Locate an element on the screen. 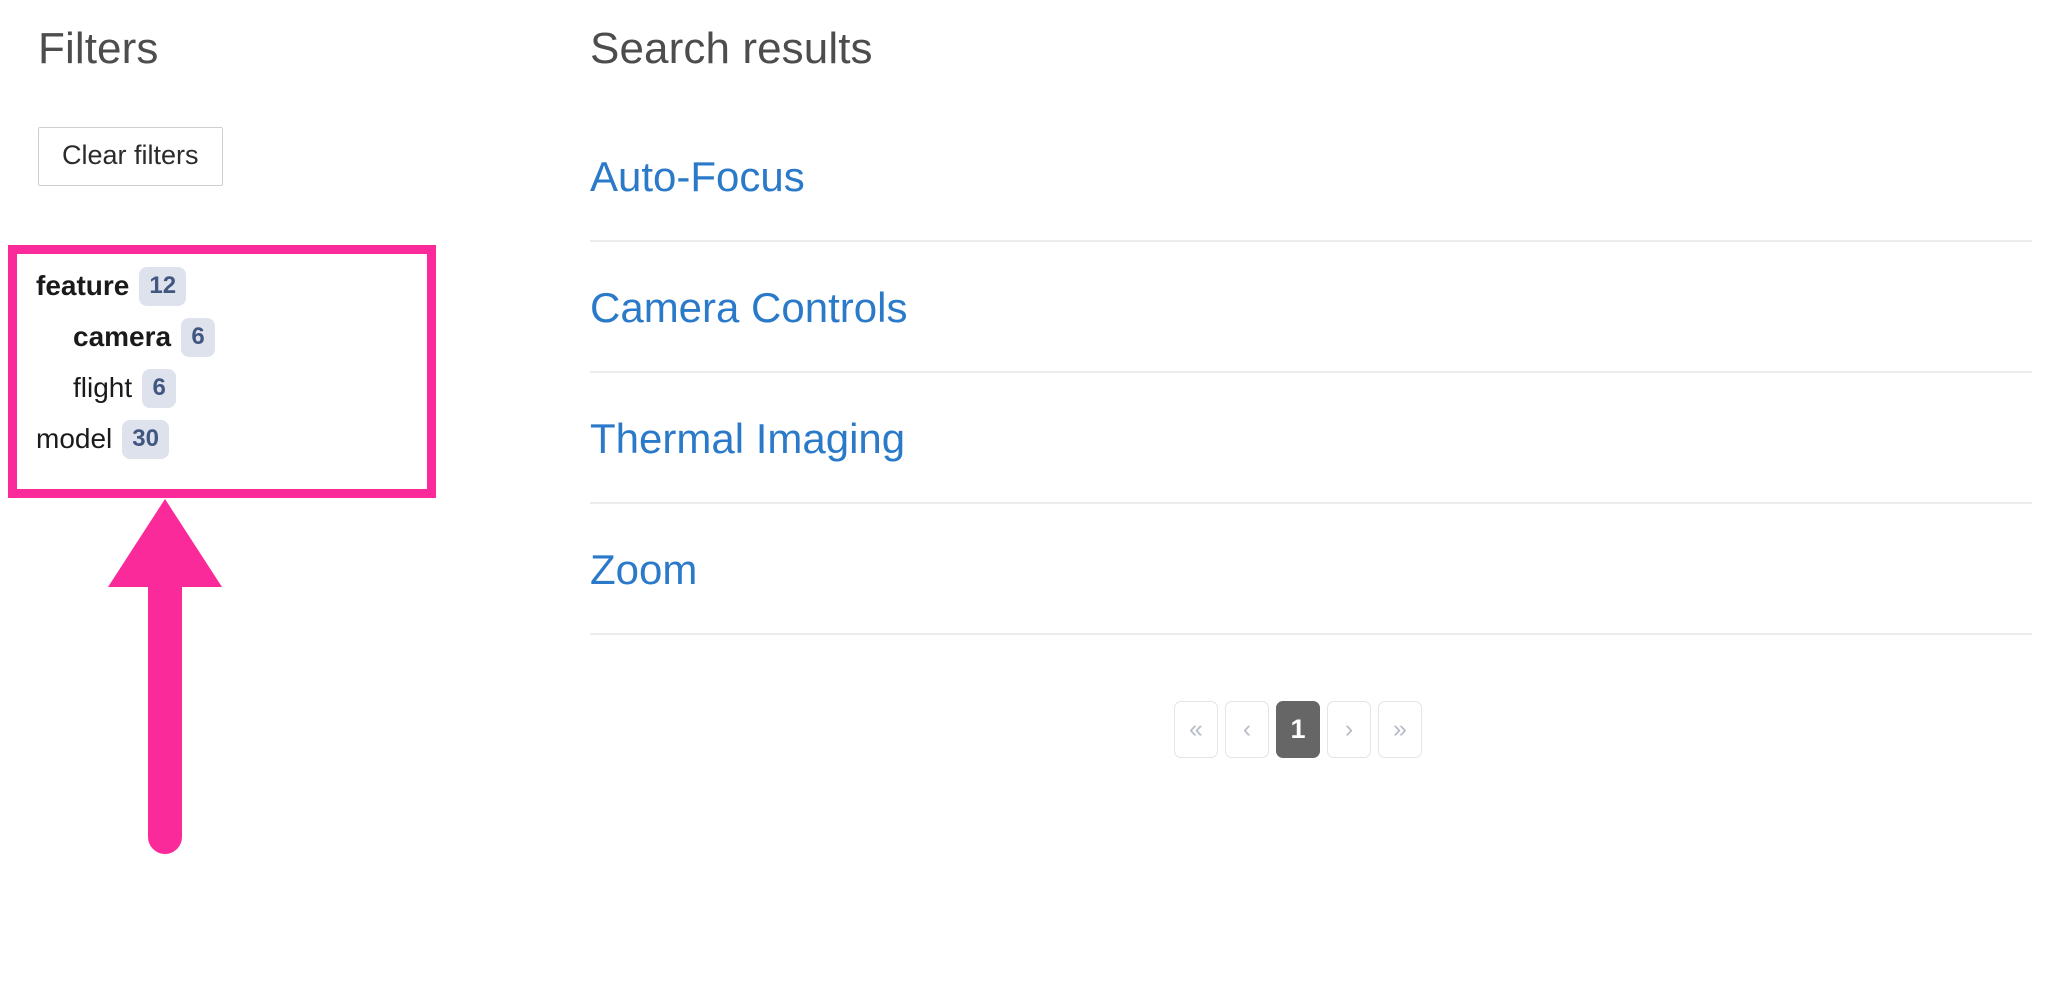  pagination-page-1-button: 1 is located at coordinates (1298, 729).